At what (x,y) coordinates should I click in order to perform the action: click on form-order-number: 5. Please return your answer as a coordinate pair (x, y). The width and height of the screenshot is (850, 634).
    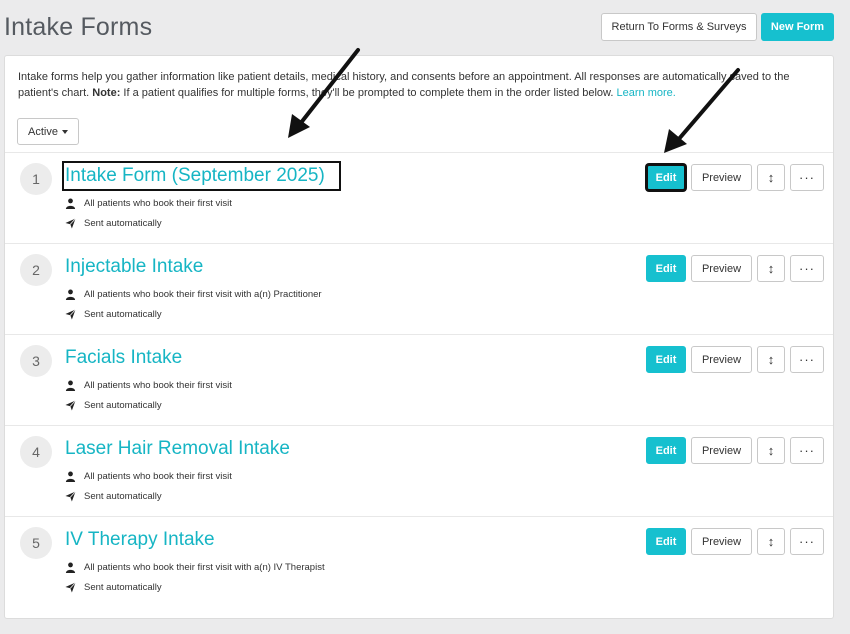
    Looking at the image, I should click on (36, 543).